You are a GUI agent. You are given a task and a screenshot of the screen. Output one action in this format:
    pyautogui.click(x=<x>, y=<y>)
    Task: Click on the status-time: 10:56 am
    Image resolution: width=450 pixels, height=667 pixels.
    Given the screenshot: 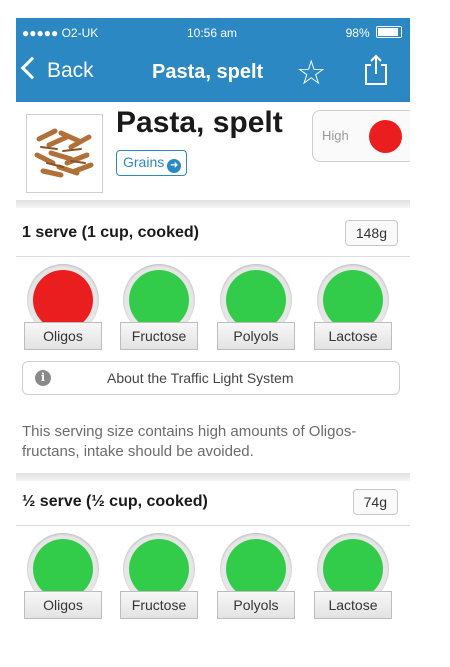 What is the action you would take?
    pyautogui.click(x=212, y=33)
    